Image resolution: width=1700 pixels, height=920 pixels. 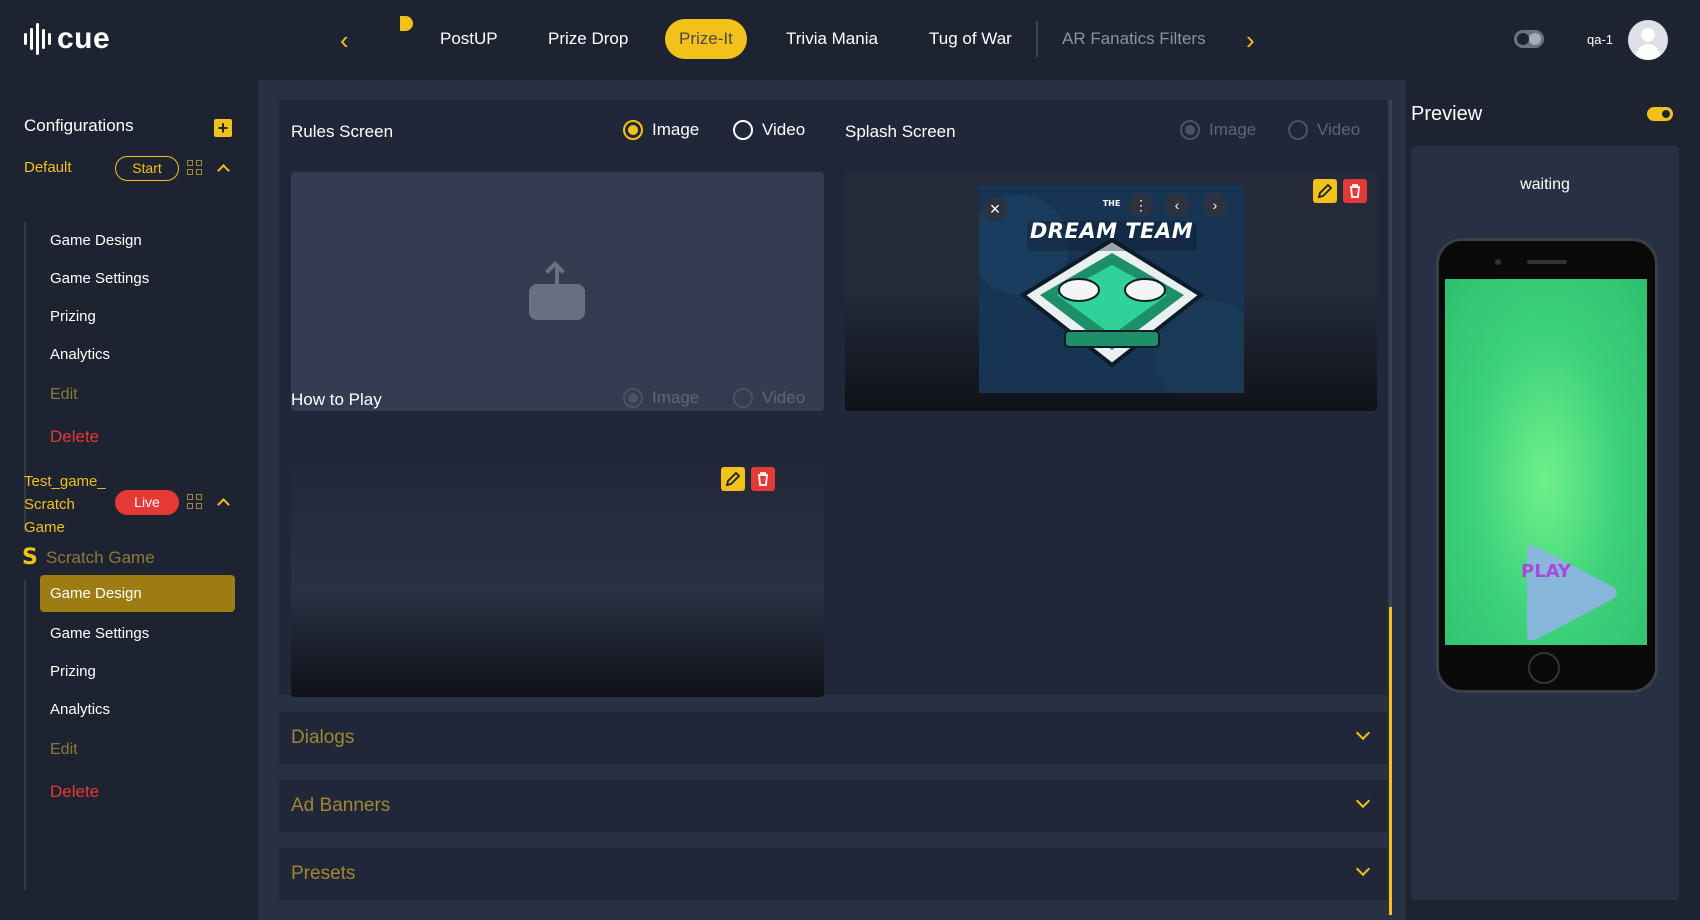 What do you see at coordinates (1037, 39) in the screenshot?
I see `tab-divider` at bounding box center [1037, 39].